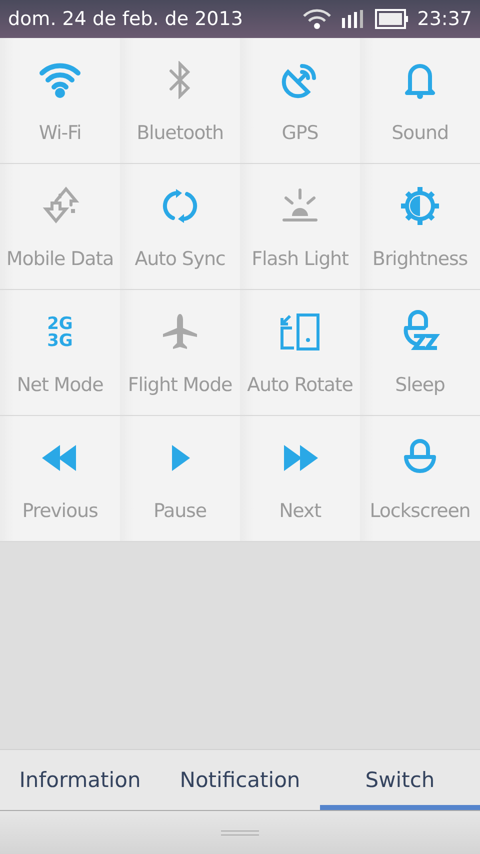 This screenshot has height=854, width=480. What do you see at coordinates (420, 101) in the screenshot?
I see `toggle-tile: Sound` at bounding box center [420, 101].